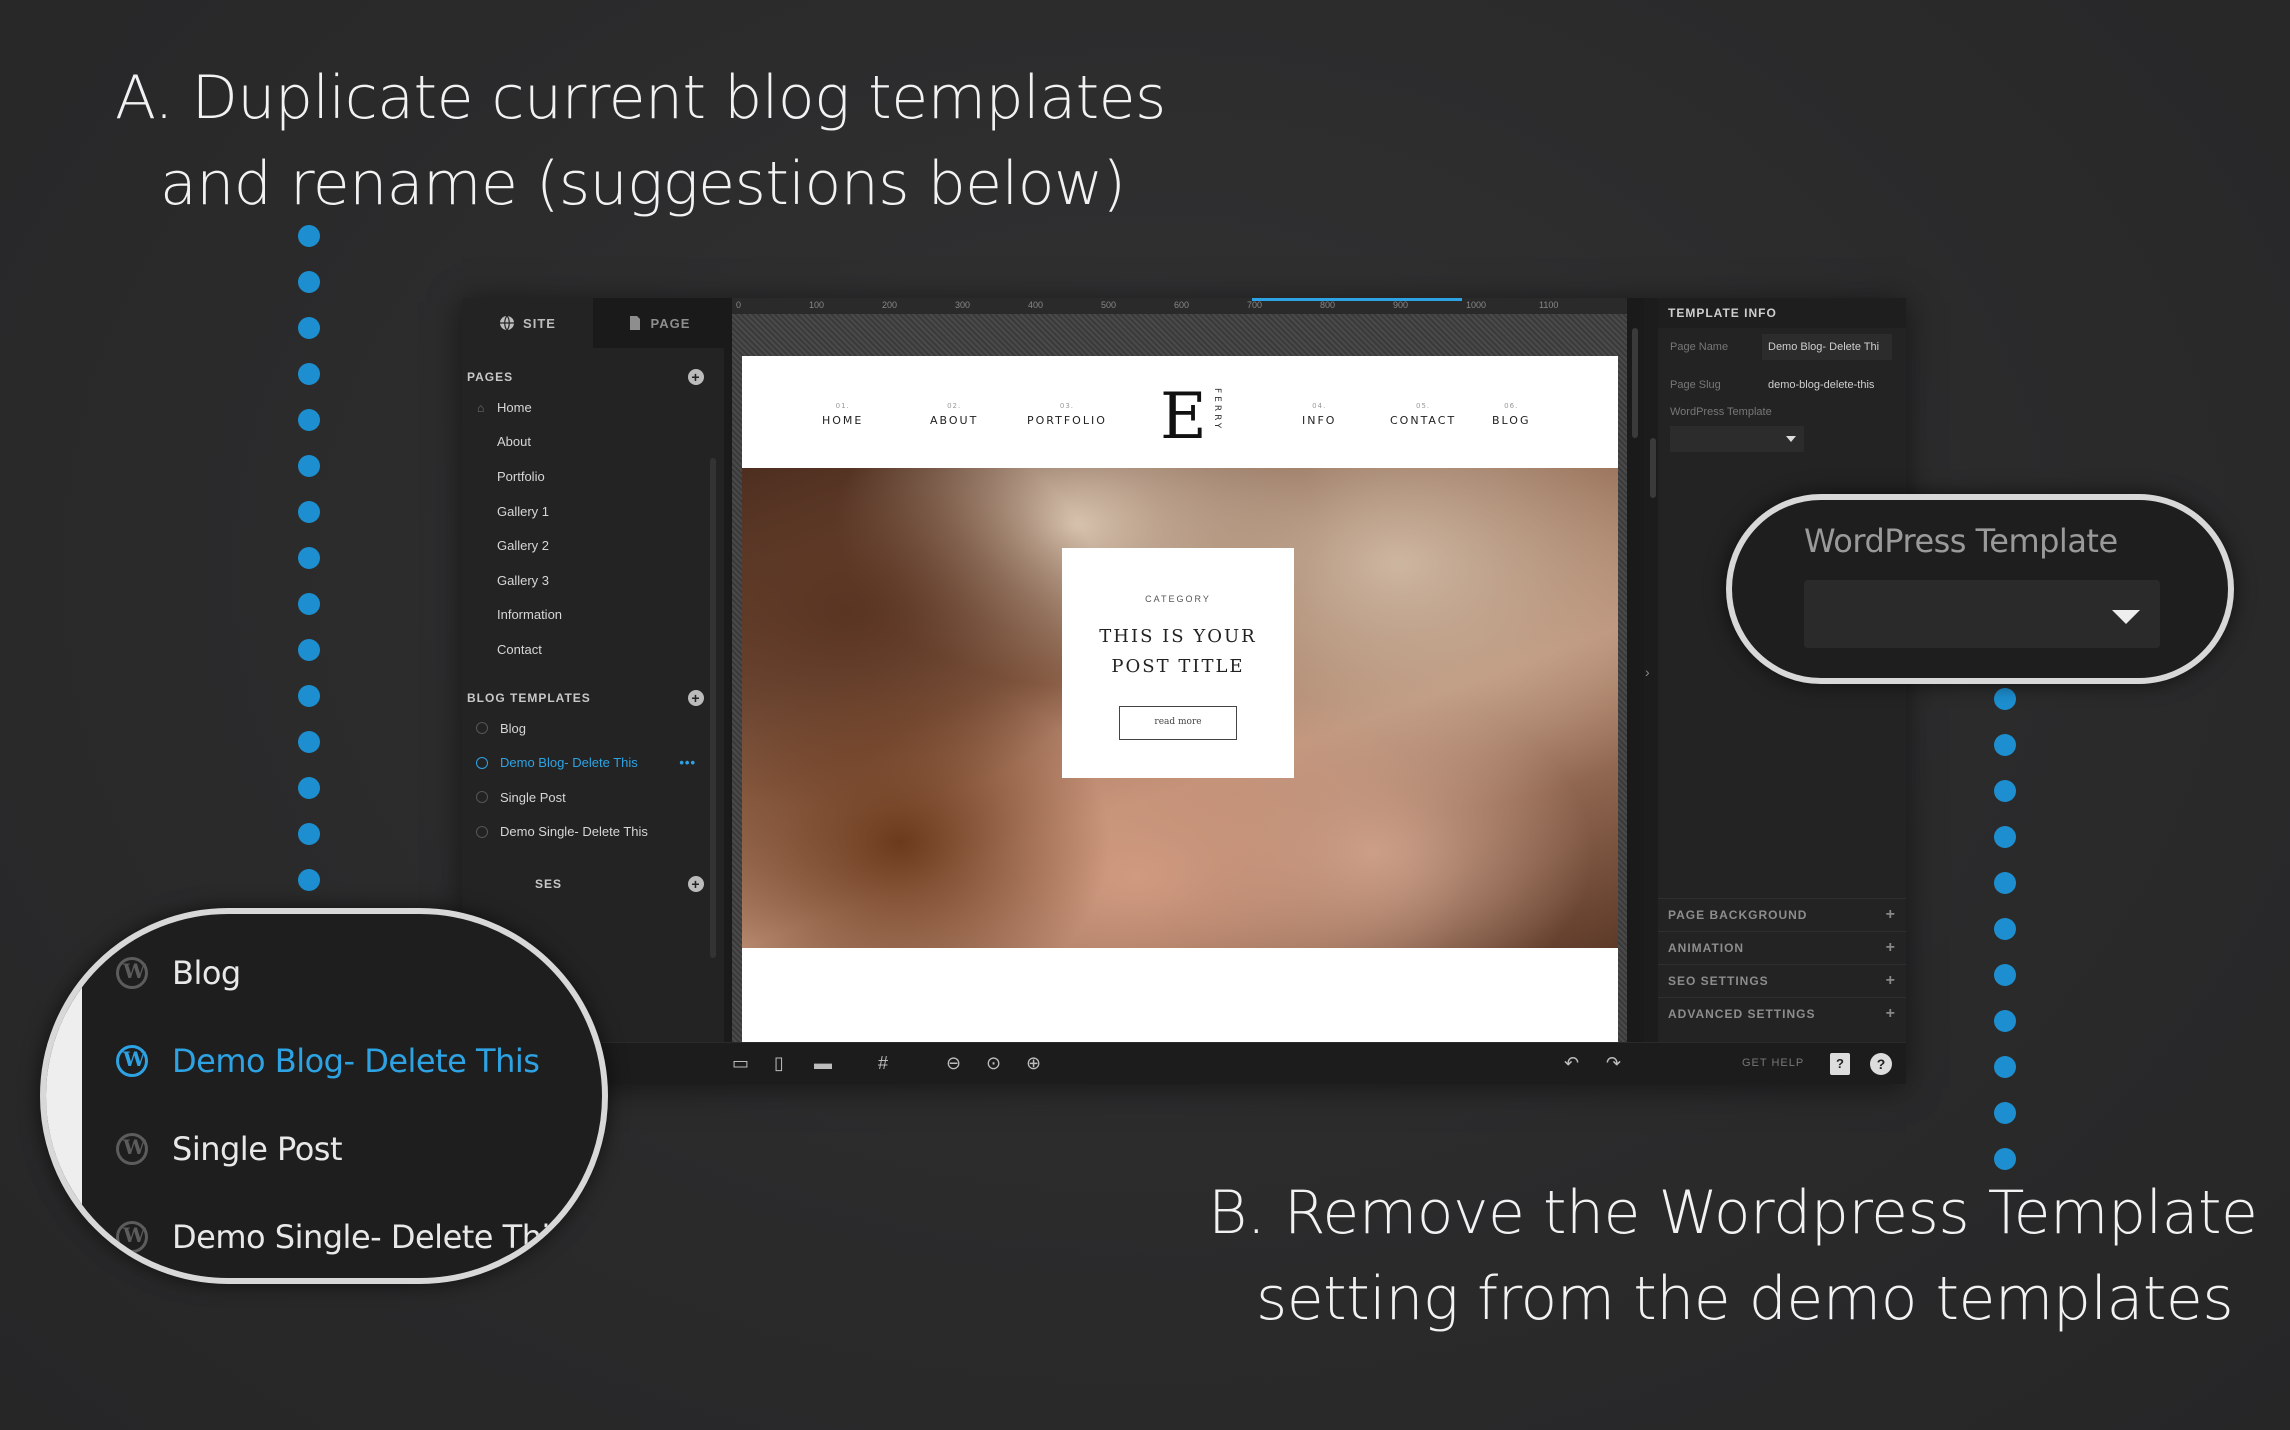  Describe the element at coordinates (1718, 981) in the screenshot. I see `accordion-seo-settings-label: SEO SETTINGS` at that location.